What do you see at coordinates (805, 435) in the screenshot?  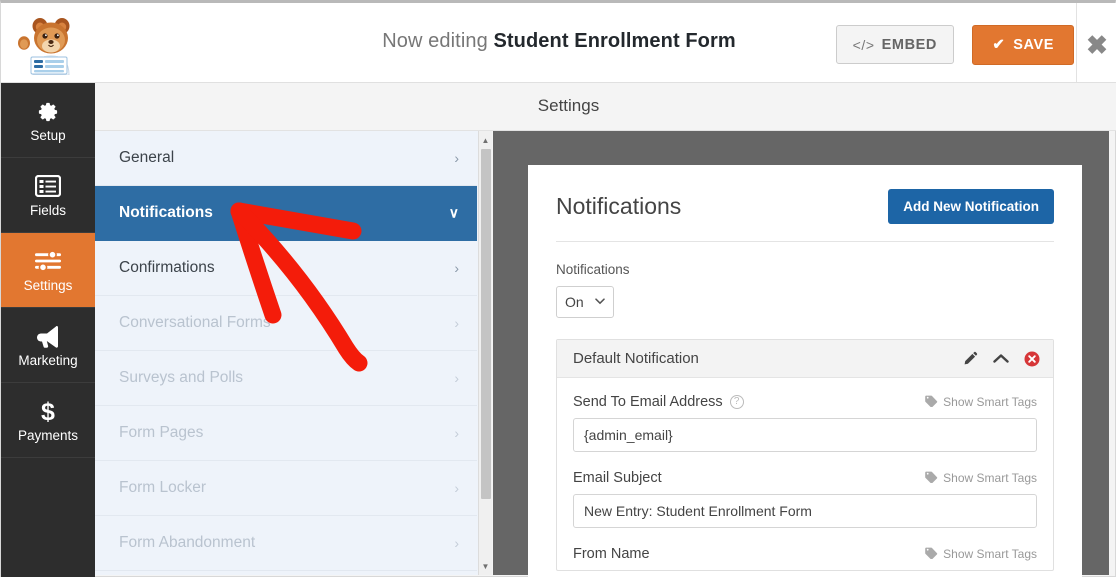 I see `send-to-email-input` at bounding box center [805, 435].